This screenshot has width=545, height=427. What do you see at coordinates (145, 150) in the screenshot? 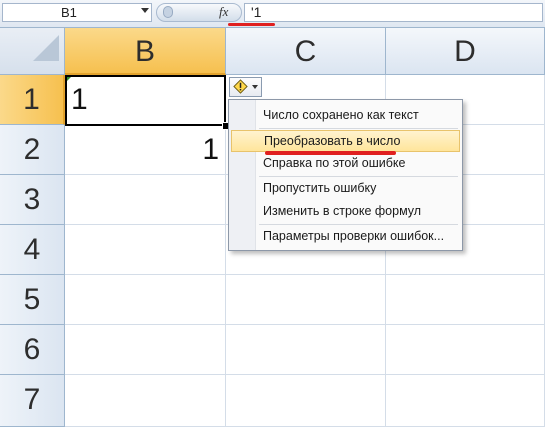
I see `cell-b2: 1` at bounding box center [145, 150].